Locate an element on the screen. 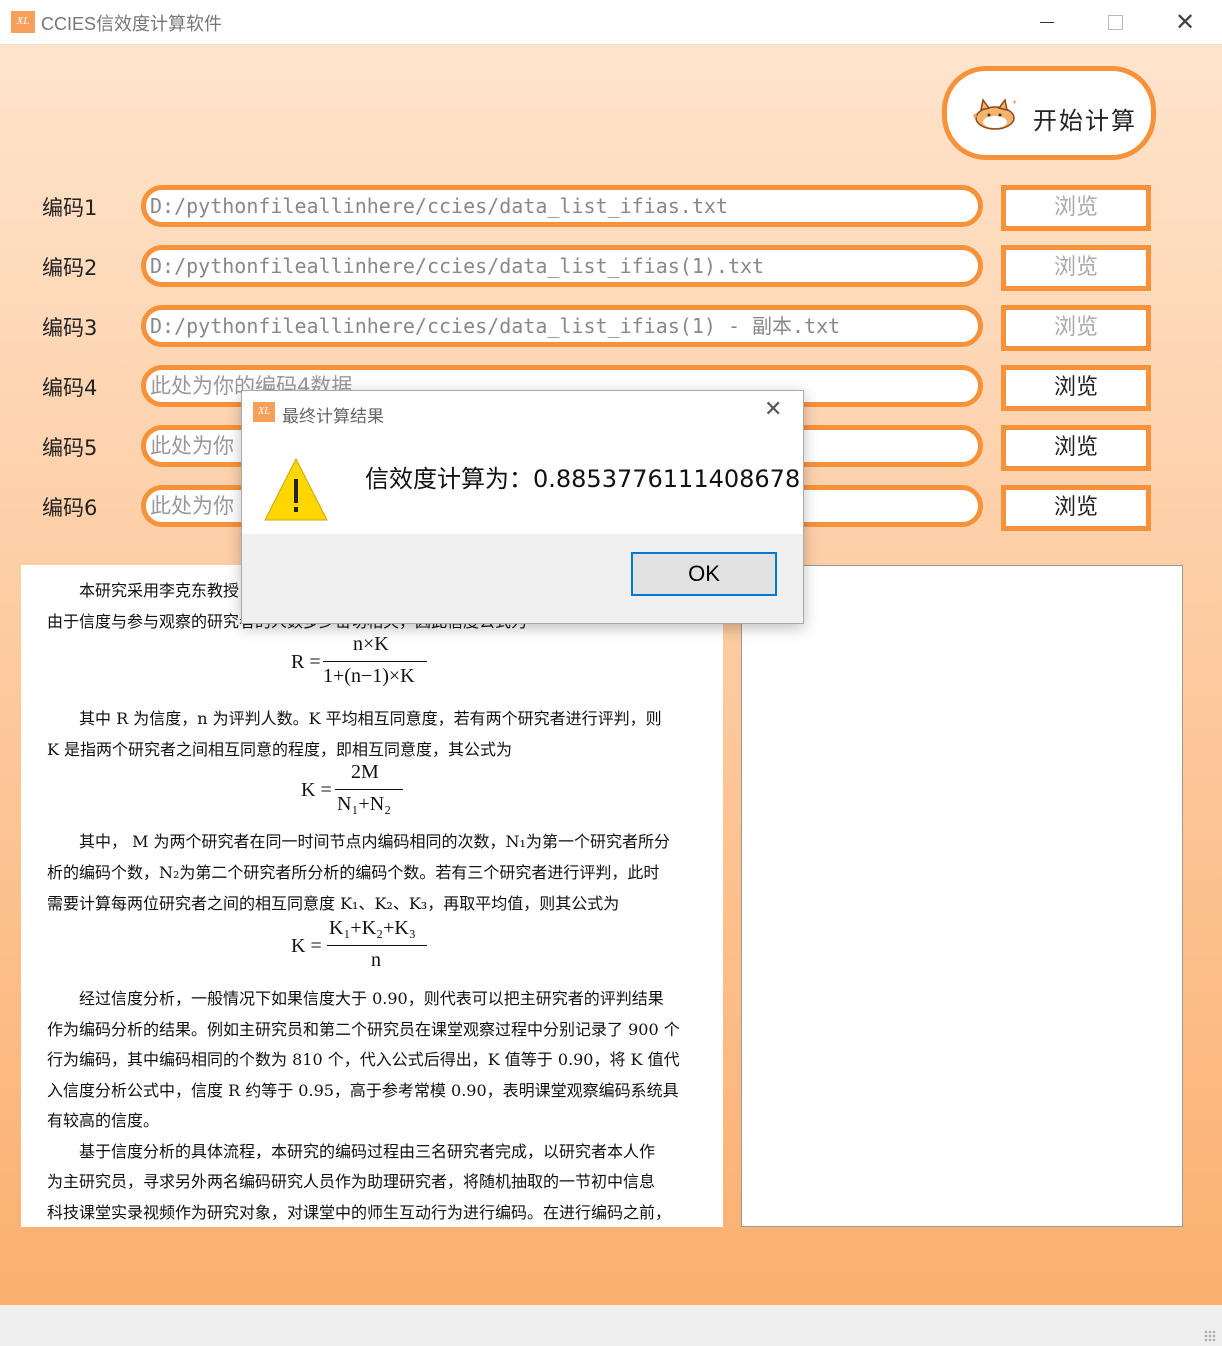 The height and width of the screenshot is (1346, 1222). ok-button: OK is located at coordinates (704, 574).